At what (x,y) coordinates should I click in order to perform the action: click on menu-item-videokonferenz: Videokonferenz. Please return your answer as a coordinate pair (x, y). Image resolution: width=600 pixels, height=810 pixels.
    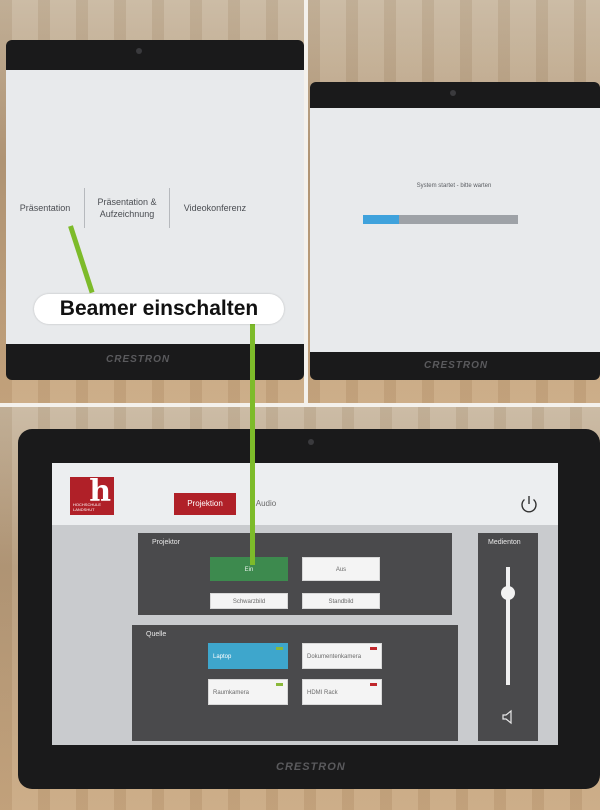
    Looking at the image, I should click on (215, 208).